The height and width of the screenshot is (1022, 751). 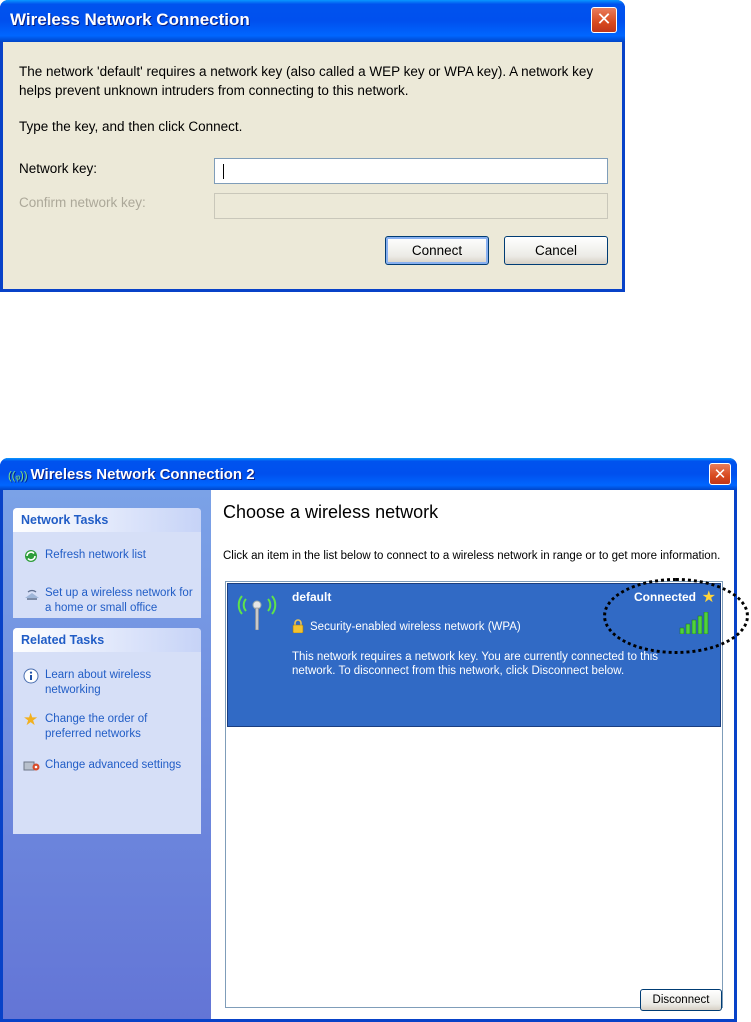 I want to click on dialog-titlebar: Wireless Network Connection ✕, so click(x=312, y=21).